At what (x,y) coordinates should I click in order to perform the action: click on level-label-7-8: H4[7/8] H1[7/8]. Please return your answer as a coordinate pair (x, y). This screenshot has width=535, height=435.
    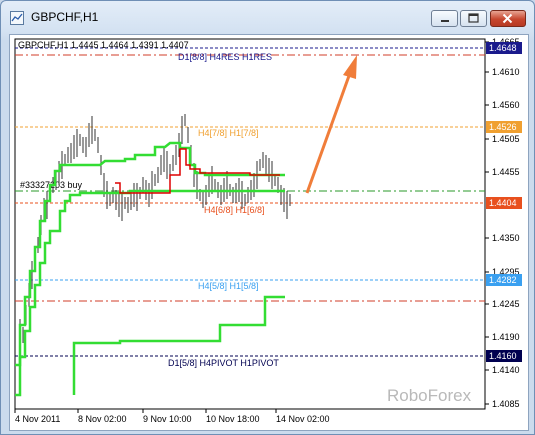
    Looking at the image, I should click on (228, 133).